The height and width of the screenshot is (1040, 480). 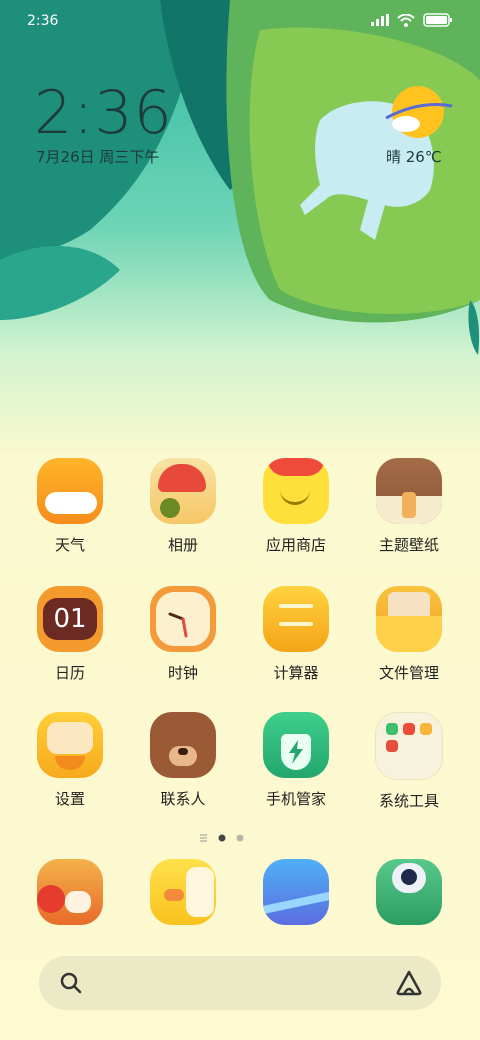 What do you see at coordinates (240, 983) in the screenshot?
I see `search-bar` at bounding box center [240, 983].